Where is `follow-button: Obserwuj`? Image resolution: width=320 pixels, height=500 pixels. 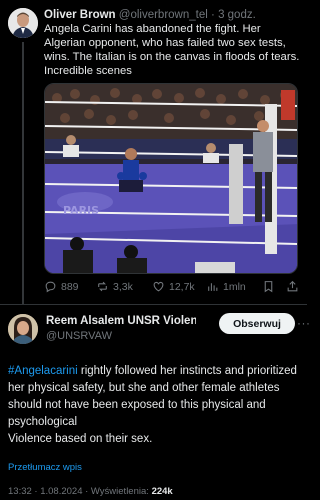
follow-button: Obserwuj is located at coordinates (257, 323).